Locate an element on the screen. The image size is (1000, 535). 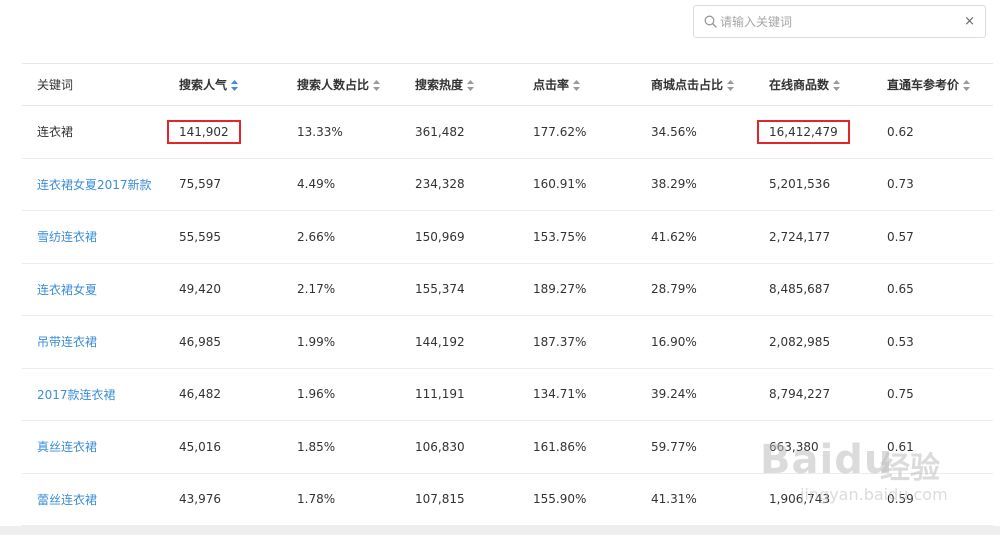
column-header-products: 在线商品数 is located at coordinates (813, 84).